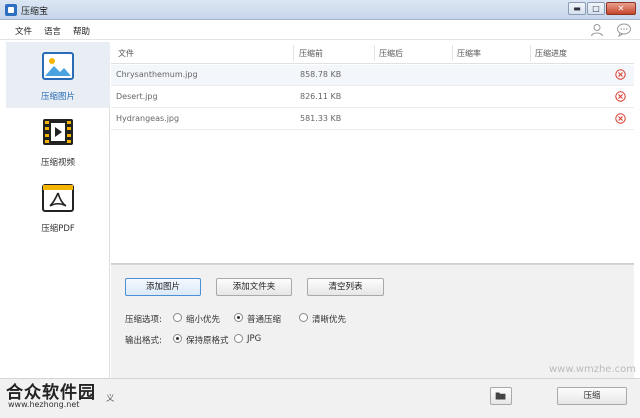  I want to click on file-name: Desert.jpg, so click(137, 96).